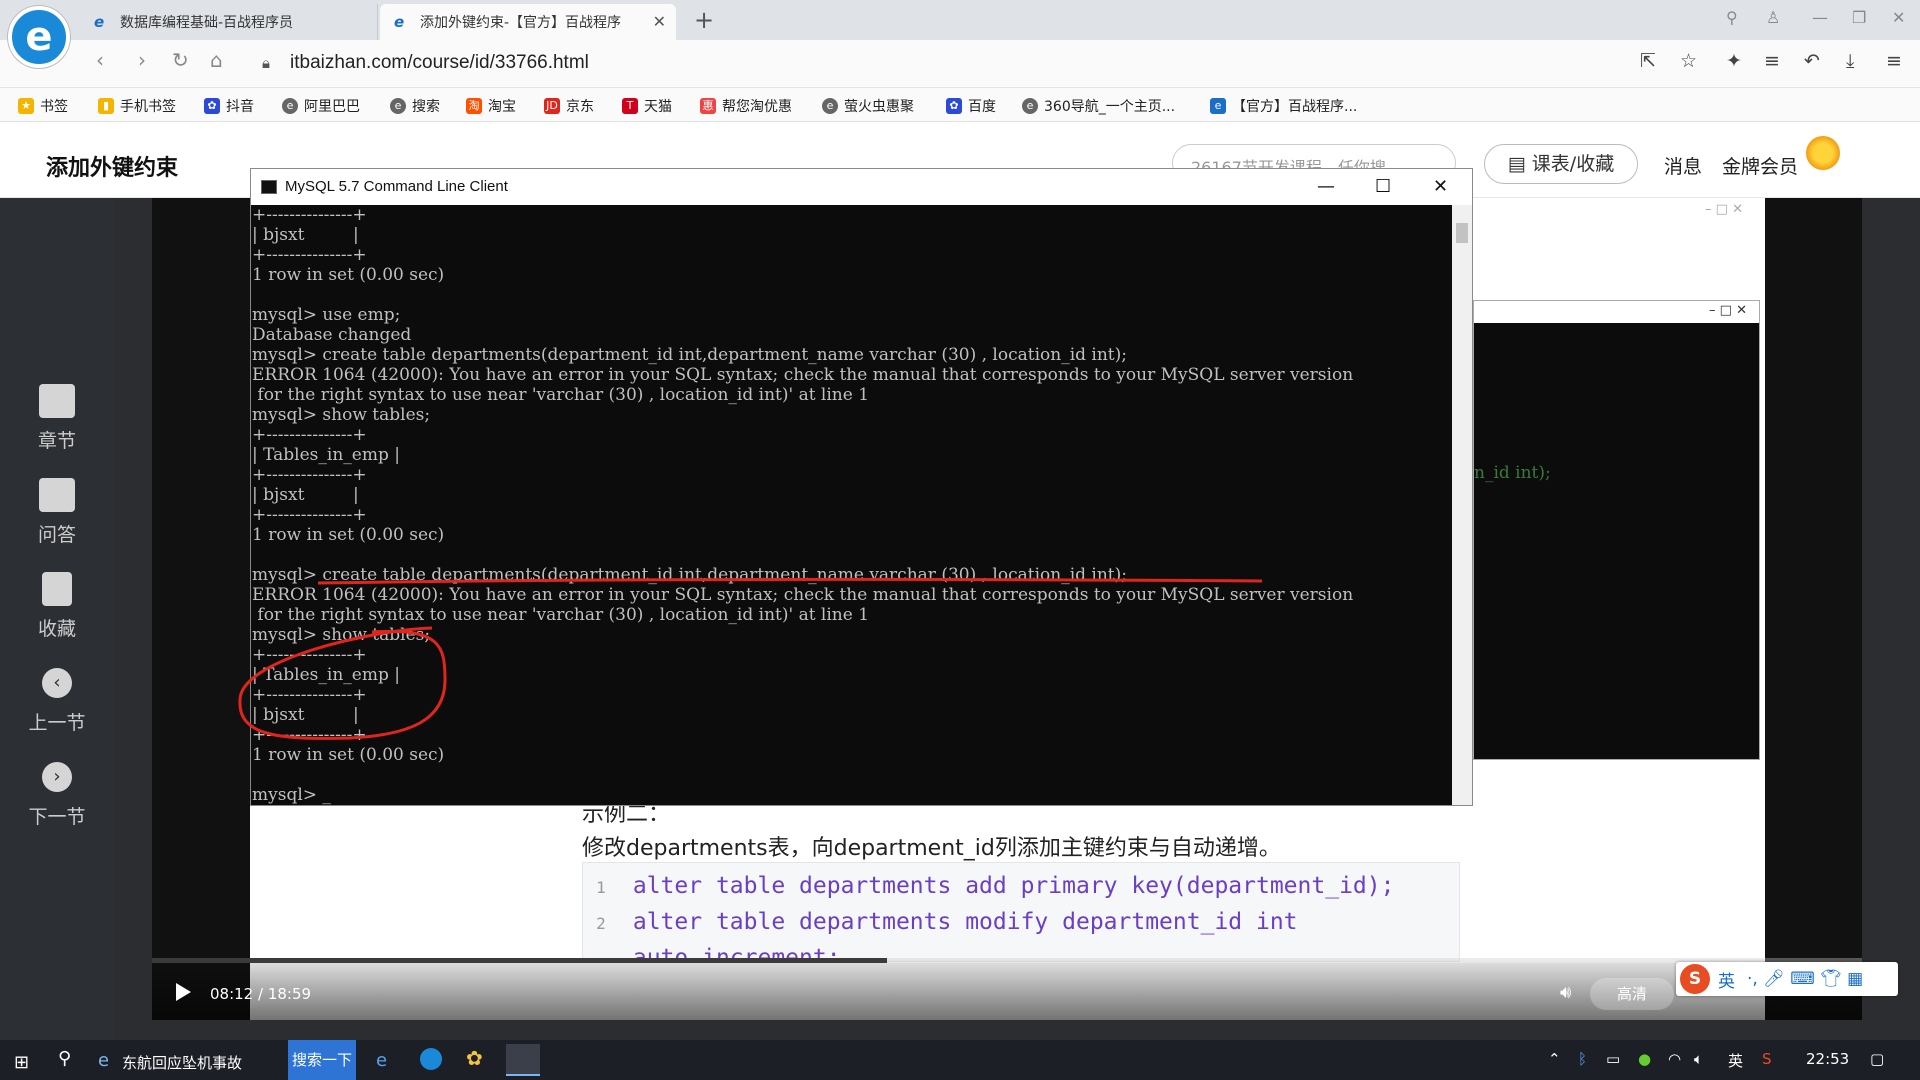 The image size is (1920, 1080). Describe the element at coordinates (1877, 1059) in the screenshot. I see `notification-icon: ▢` at that location.